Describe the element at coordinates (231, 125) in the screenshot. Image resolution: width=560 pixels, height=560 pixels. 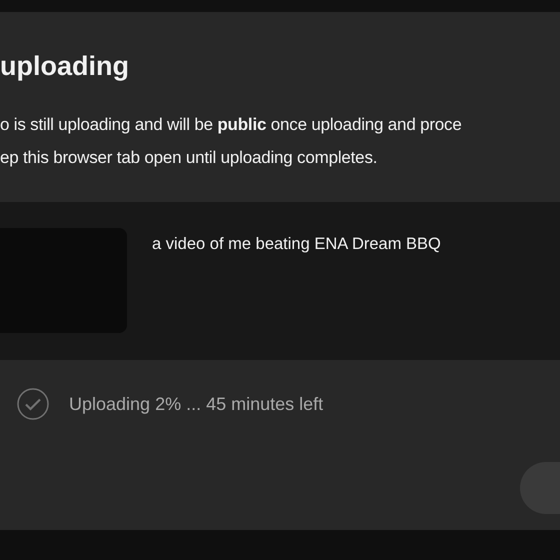
I see `dialog-message: o is still uploading and will be public once uploading and proce` at that location.